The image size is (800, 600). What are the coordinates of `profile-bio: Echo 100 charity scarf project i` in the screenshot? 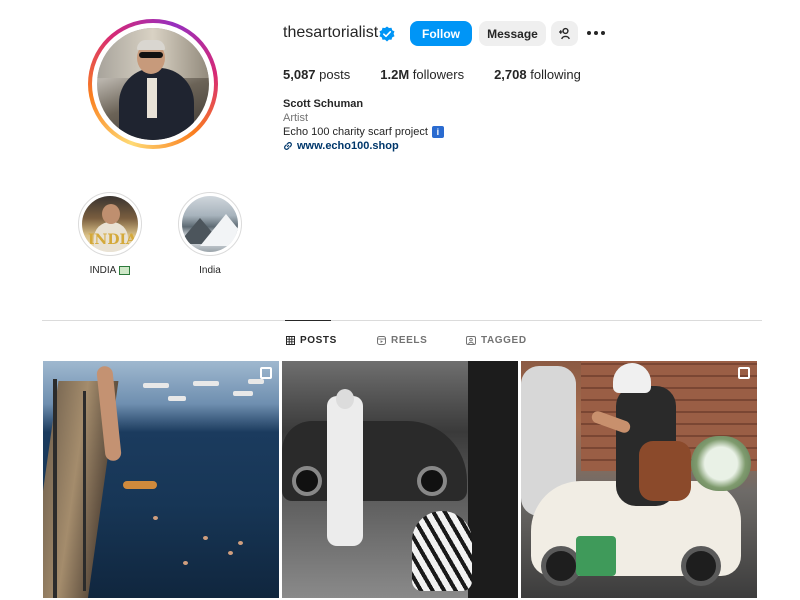 It's located at (363, 132).